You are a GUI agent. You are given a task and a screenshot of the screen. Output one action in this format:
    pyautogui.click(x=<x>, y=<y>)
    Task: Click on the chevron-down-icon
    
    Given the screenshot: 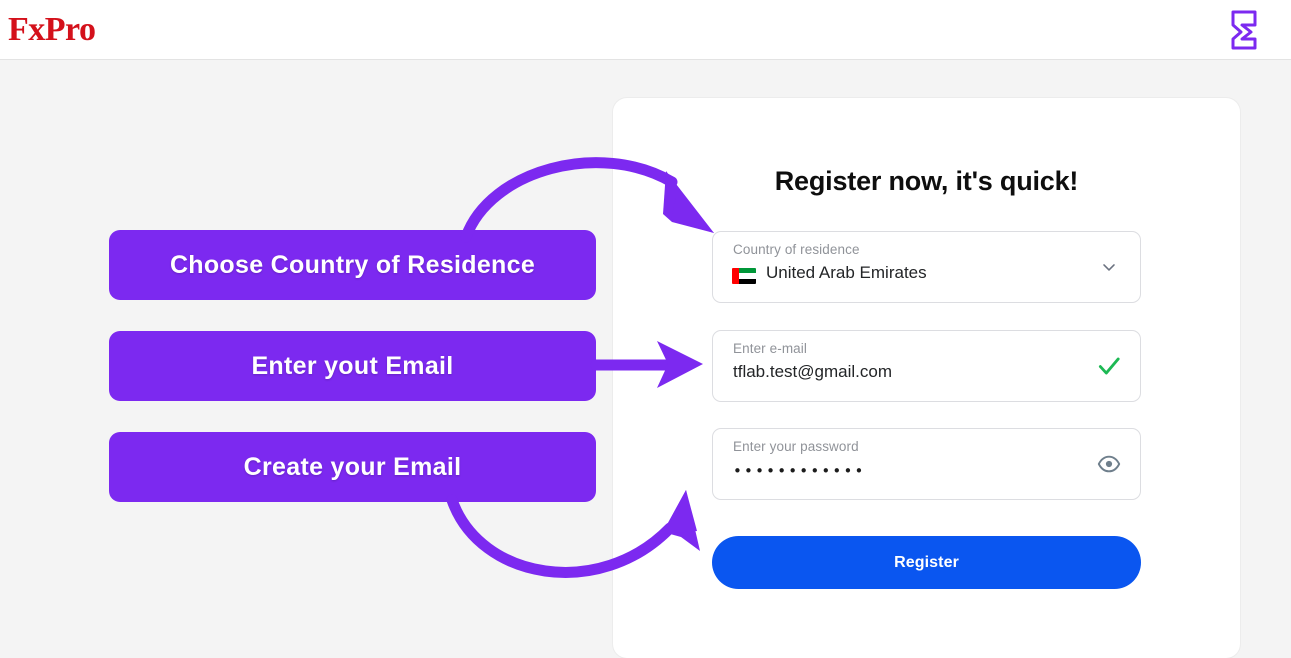 What is the action you would take?
    pyautogui.click(x=1109, y=267)
    